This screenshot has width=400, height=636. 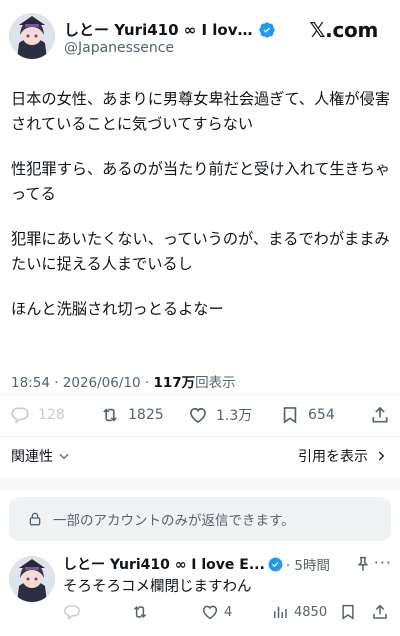 What do you see at coordinates (280, 612) in the screenshot?
I see `views-chart-icon` at bounding box center [280, 612].